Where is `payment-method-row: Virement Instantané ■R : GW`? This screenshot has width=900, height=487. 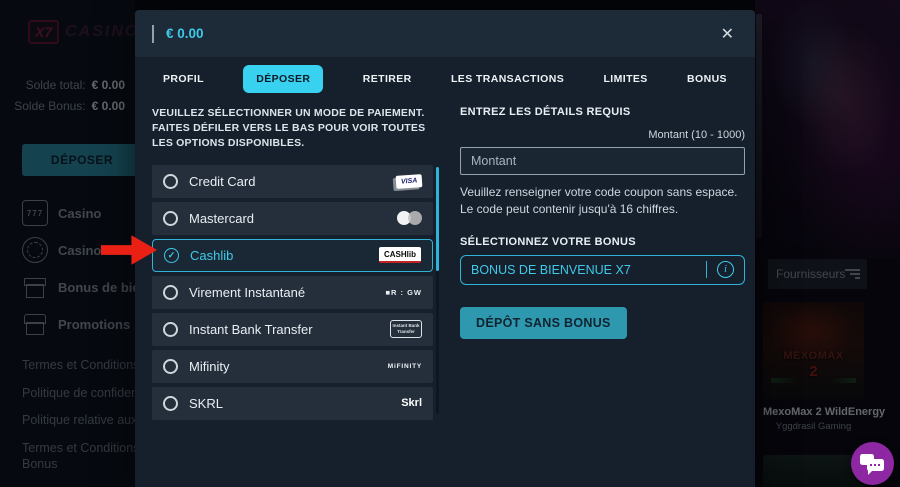
payment-method-row: Virement Instantané ■R : GW is located at coordinates (292, 292).